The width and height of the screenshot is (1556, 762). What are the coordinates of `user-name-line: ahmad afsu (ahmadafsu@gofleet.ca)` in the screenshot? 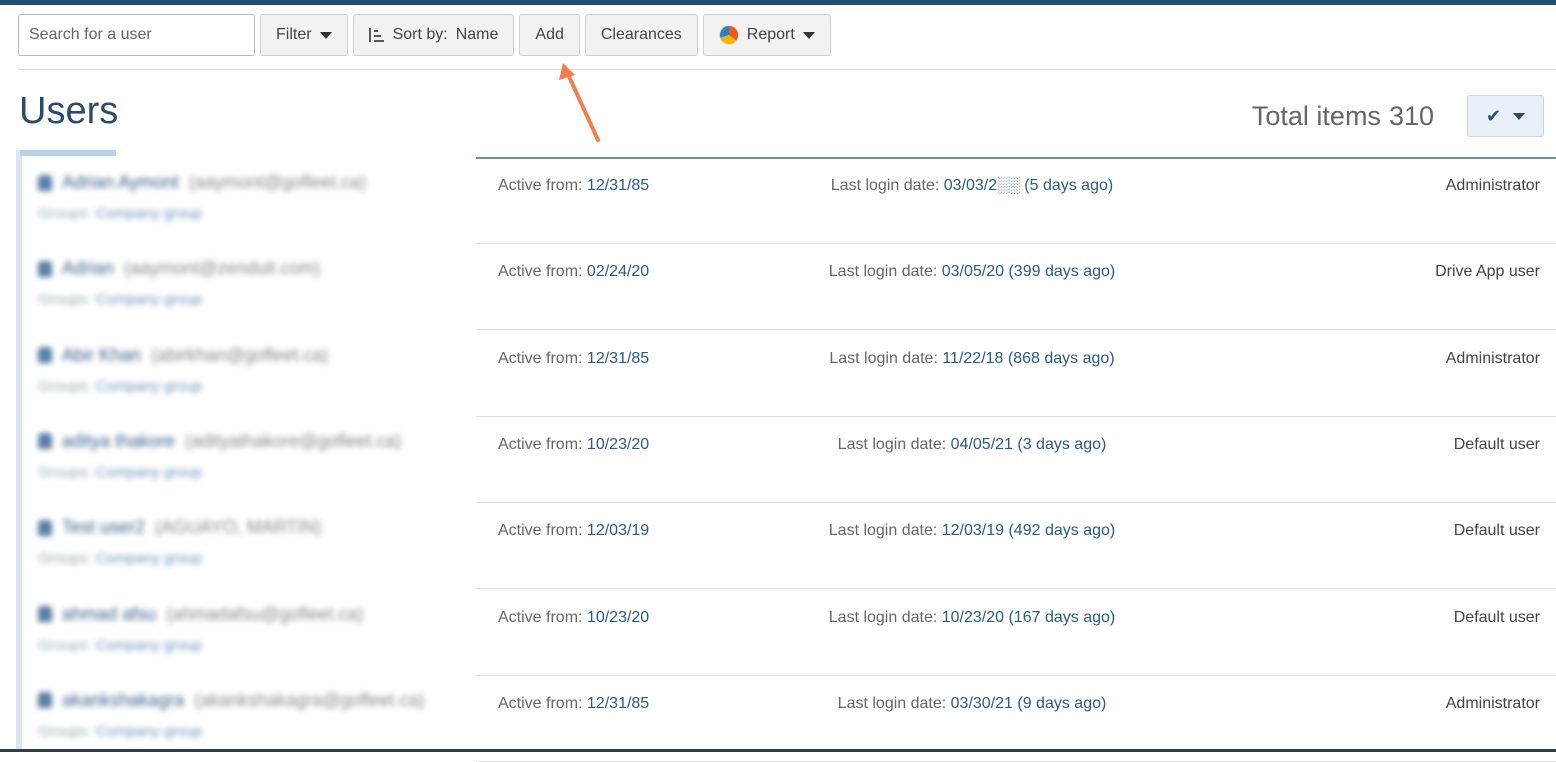 It's located at (258, 614).